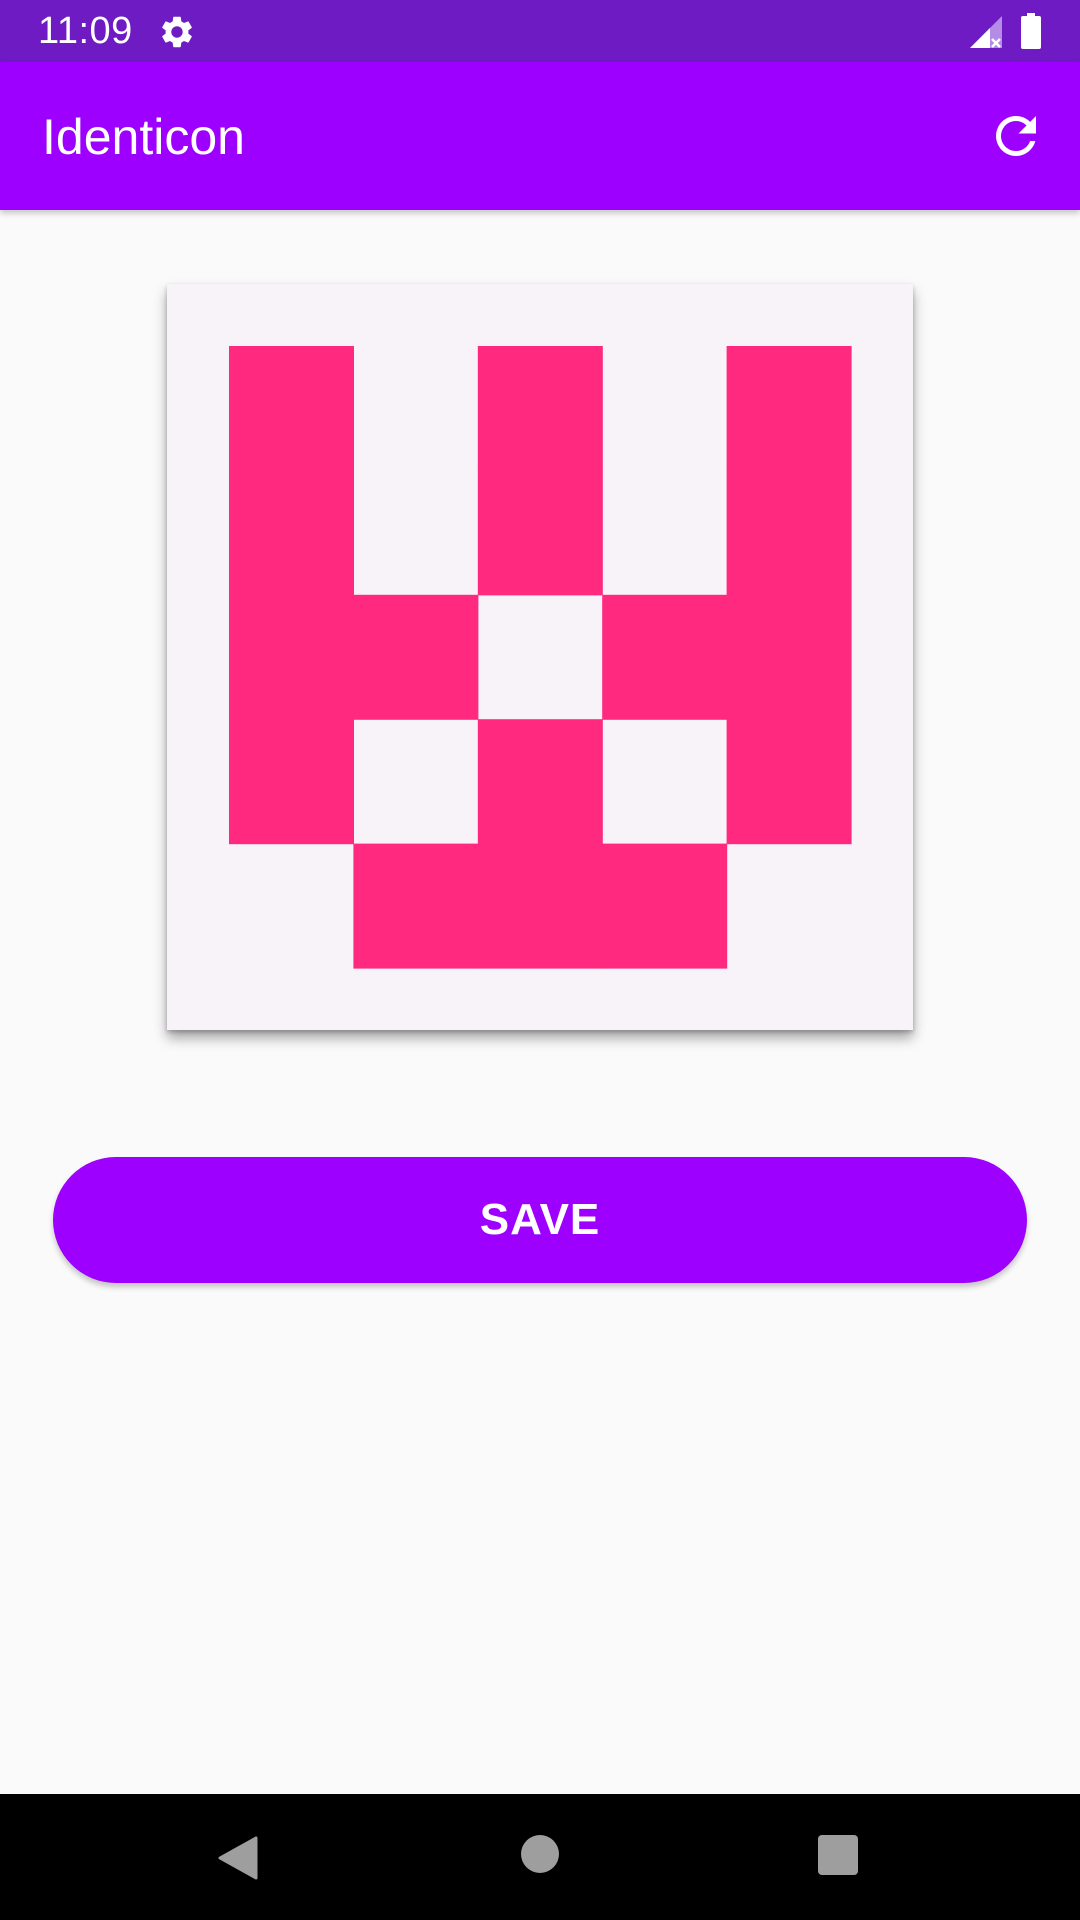  What do you see at coordinates (986, 32) in the screenshot?
I see `signal-icon` at bounding box center [986, 32].